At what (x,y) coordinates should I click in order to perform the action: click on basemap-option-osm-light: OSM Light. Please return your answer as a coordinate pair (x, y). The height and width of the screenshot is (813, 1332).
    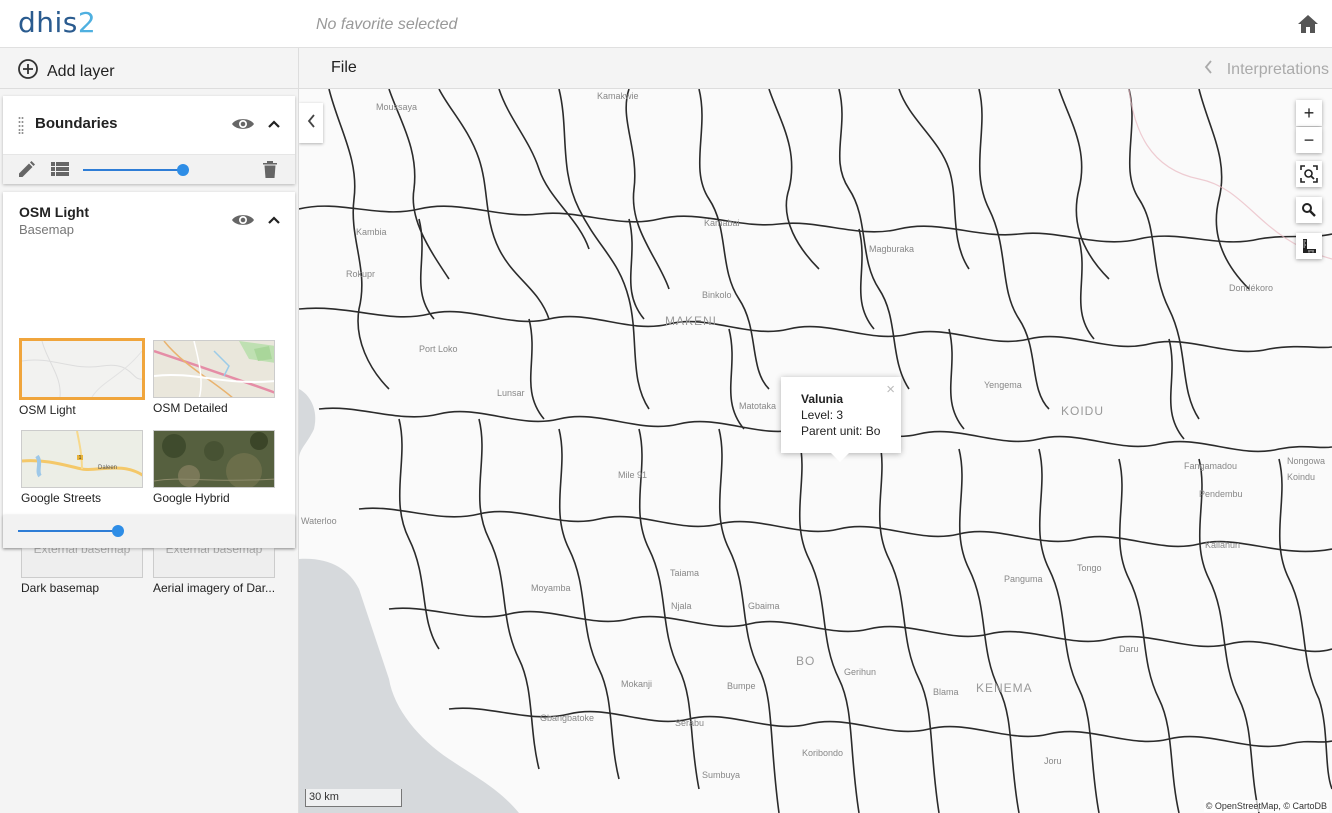
    Looking at the image, I should click on (82, 377).